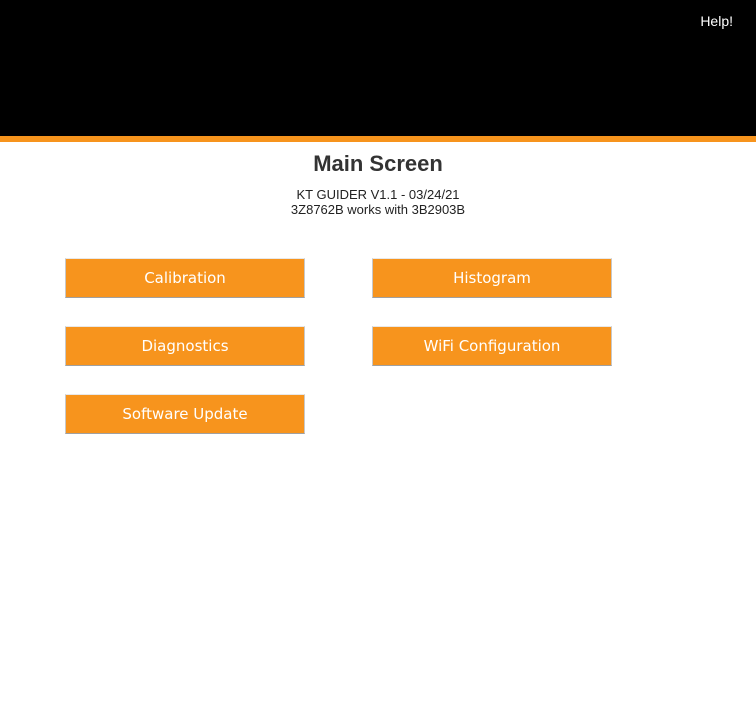 This screenshot has width=756, height=722. I want to click on diagnostics-button: Diagnostics, so click(185, 346).